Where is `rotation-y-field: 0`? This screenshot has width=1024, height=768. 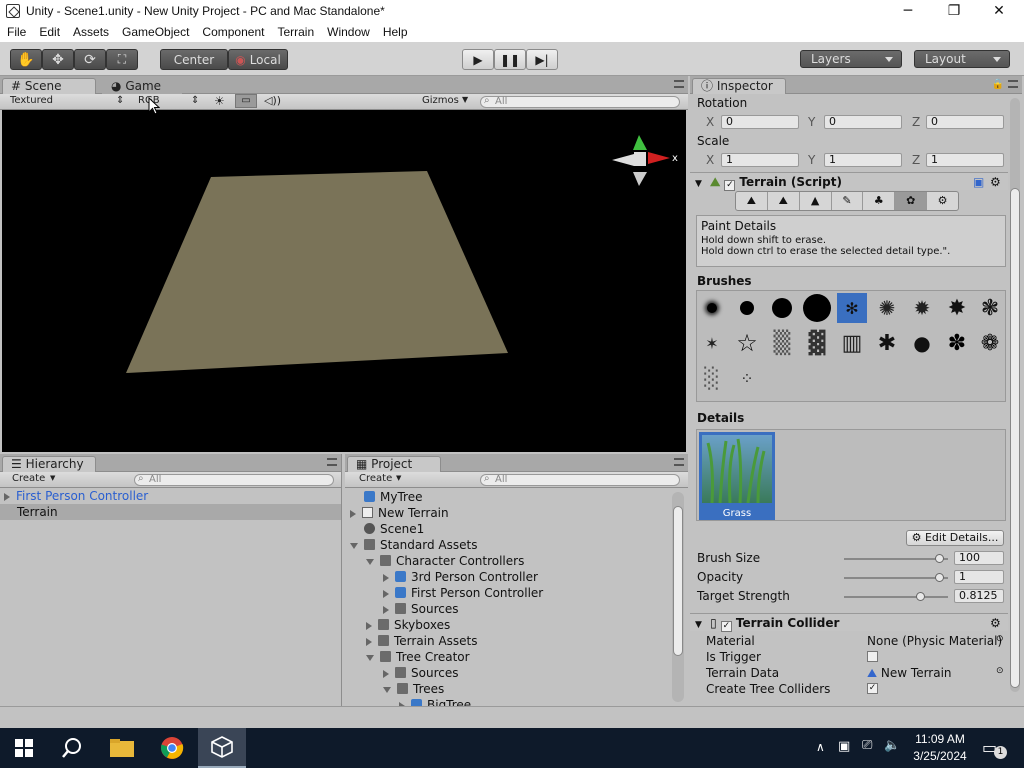 rotation-y-field: 0 is located at coordinates (863, 122).